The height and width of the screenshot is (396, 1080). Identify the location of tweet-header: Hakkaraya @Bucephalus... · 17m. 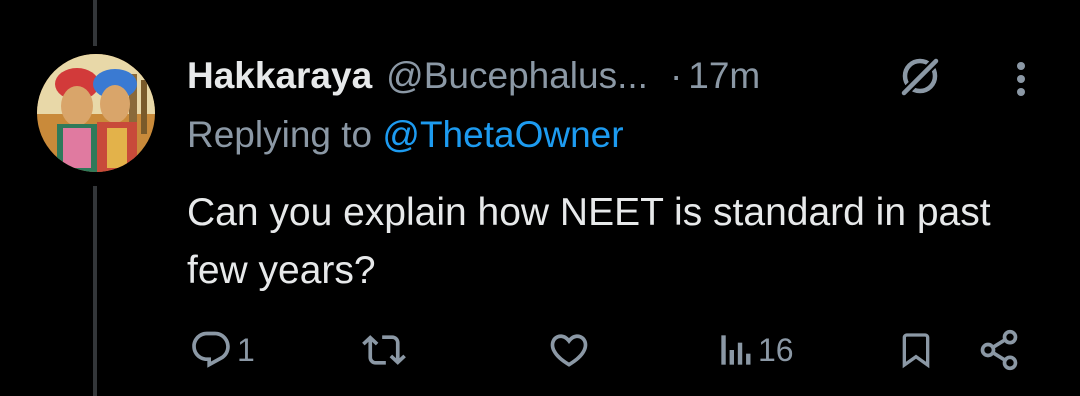
(473, 76).